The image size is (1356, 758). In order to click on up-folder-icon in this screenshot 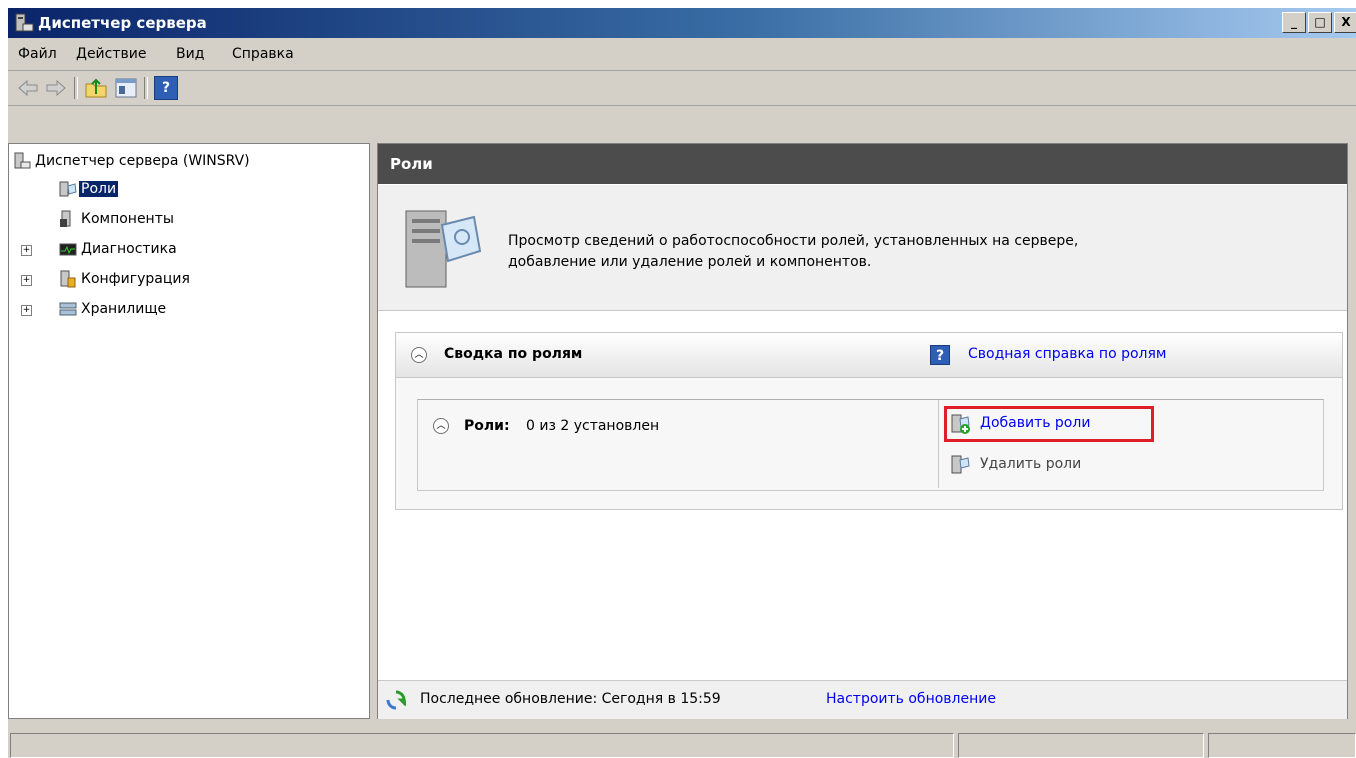, I will do `click(96, 88)`.